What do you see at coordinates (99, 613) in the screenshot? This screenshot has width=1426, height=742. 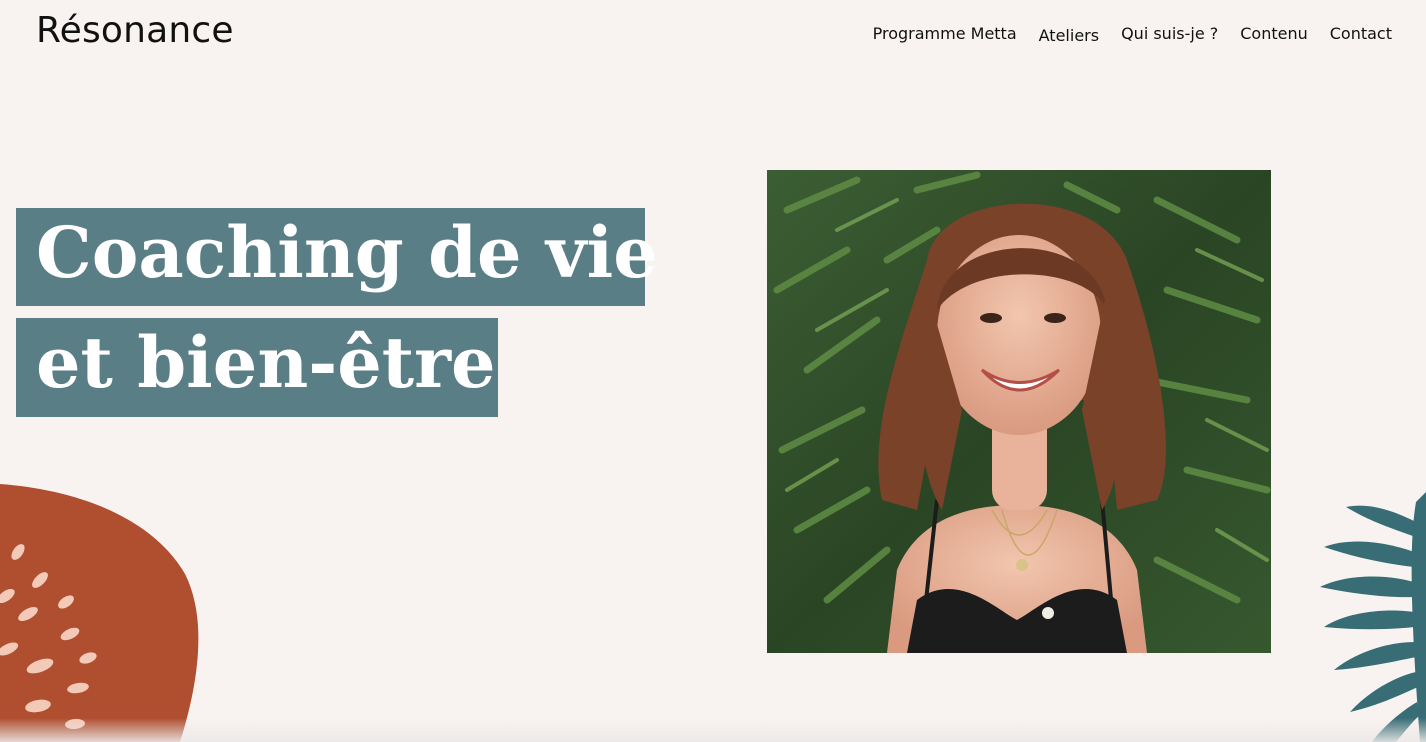 I see `terracotta-blob-decoration` at bounding box center [99, 613].